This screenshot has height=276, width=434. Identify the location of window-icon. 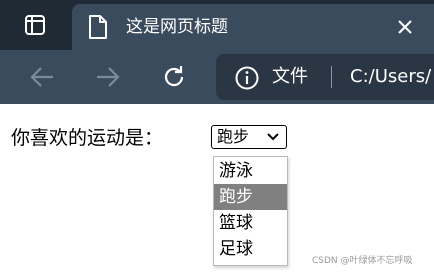
(35, 25).